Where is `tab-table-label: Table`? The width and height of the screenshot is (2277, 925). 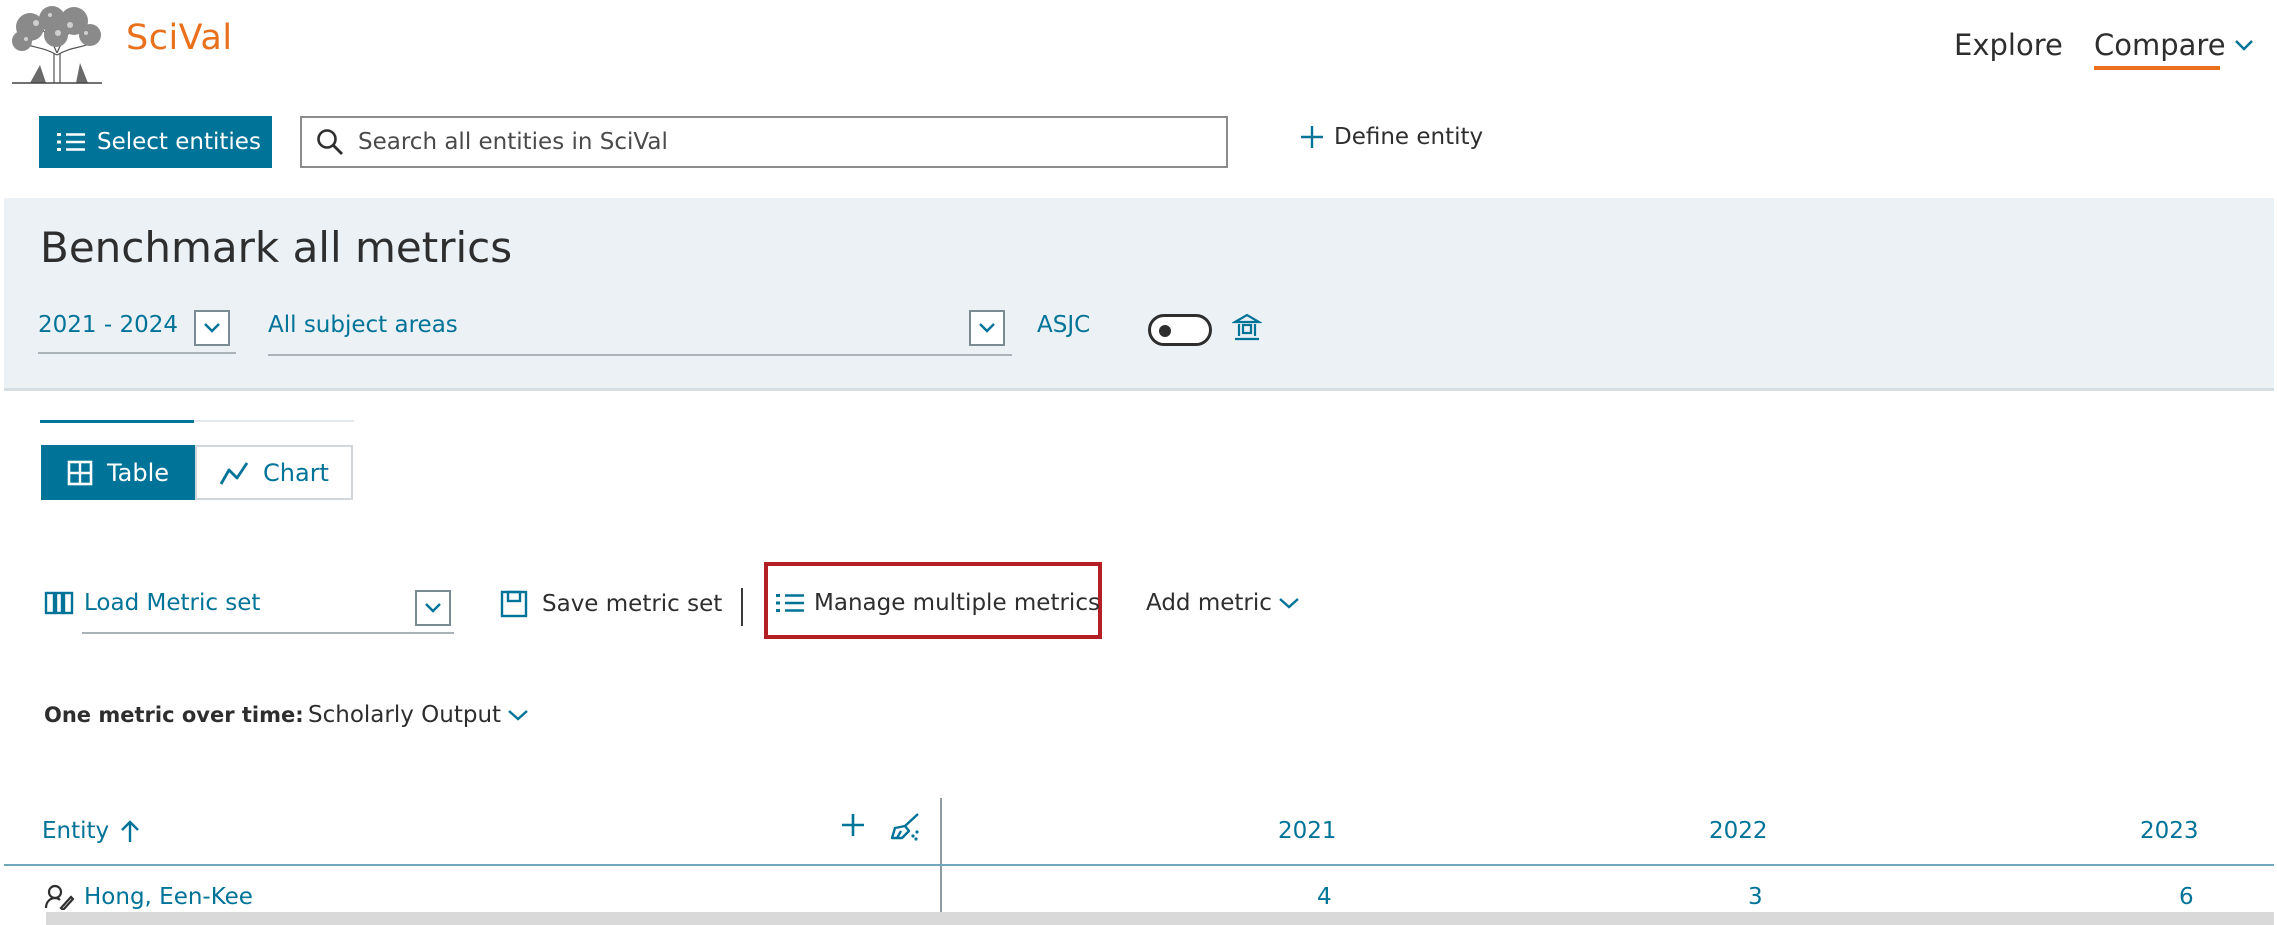
tab-table-label: Table is located at coordinates (138, 472).